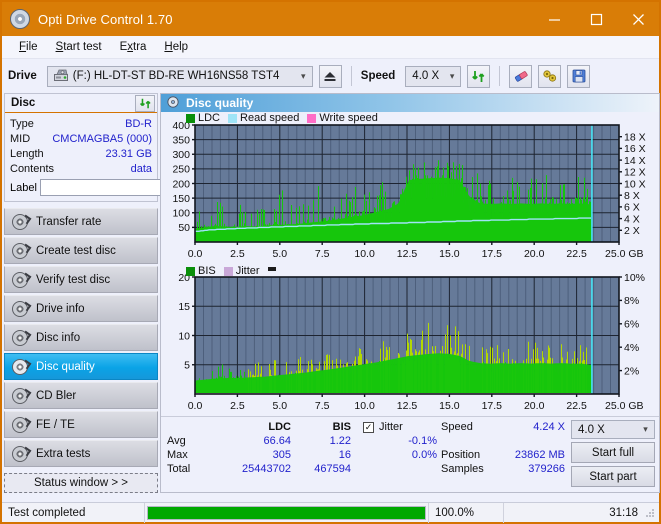  I want to click on svg-text: 10.0, so click(364, 254).